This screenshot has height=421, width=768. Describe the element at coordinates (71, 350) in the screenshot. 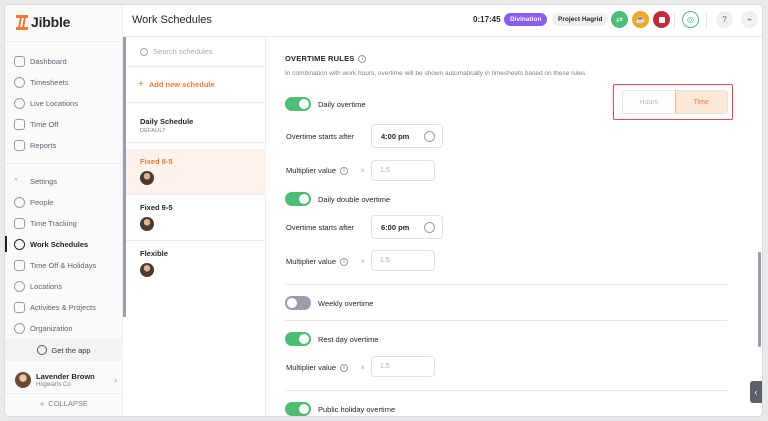

I see `get-app-label: Get the app` at that location.